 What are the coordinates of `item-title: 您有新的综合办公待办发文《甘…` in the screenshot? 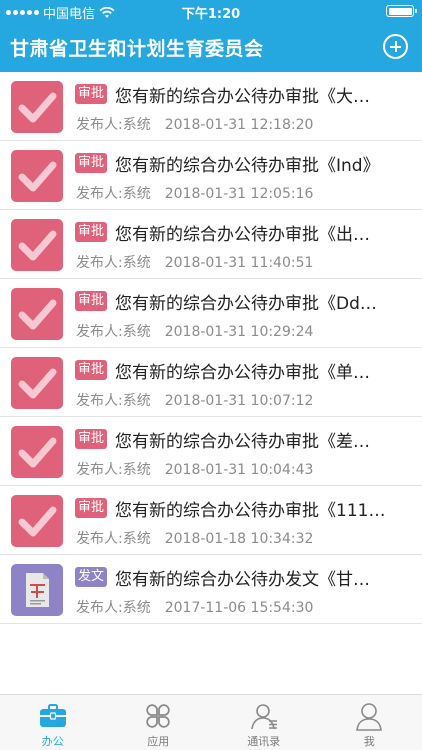 It's located at (242, 580).